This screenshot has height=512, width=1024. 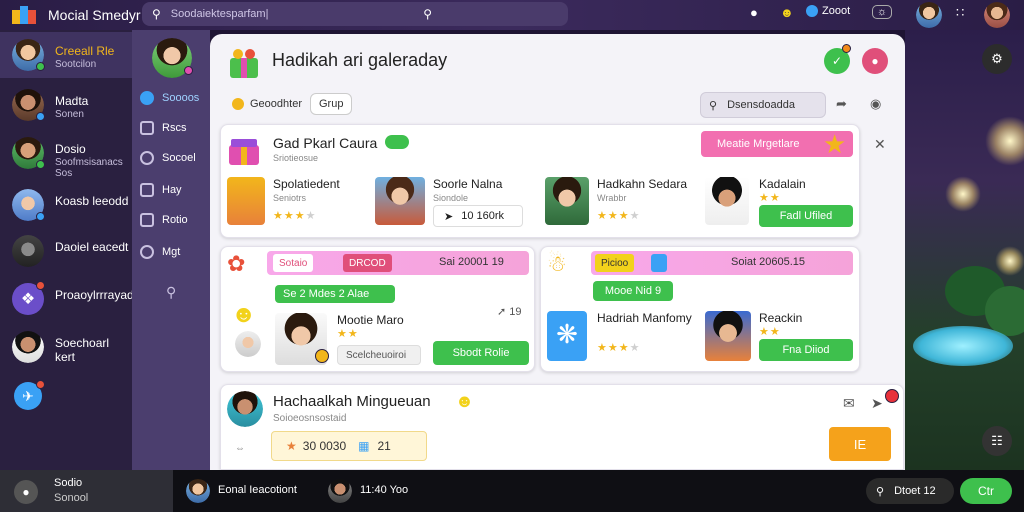 What do you see at coordinates (172, 220) in the screenshot?
I see `nav-item-4: Rotio` at bounding box center [172, 220].